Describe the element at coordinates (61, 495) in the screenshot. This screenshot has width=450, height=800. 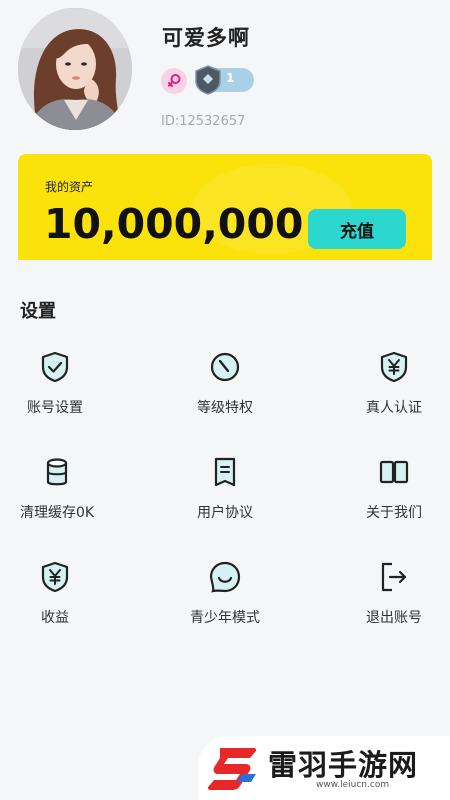
I see `clear-cache-item: 清理缓存0K` at that location.